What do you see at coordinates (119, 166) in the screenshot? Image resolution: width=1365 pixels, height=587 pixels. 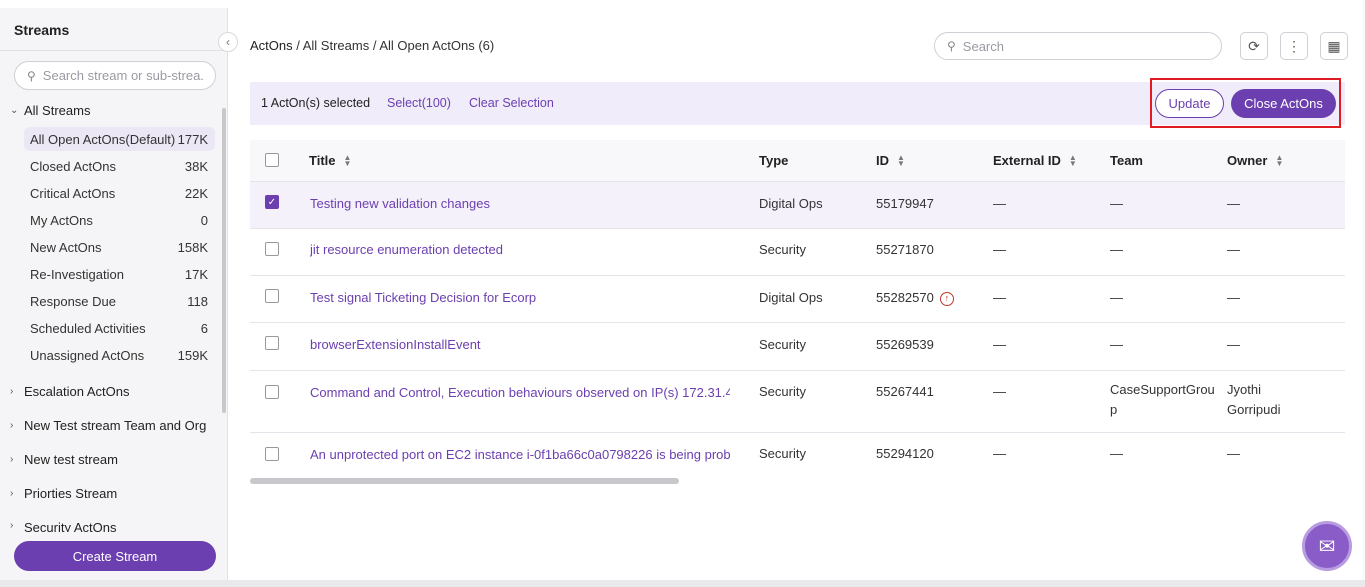 I see `sidebar-item-closed-actons: Closed ActOns 38K` at bounding box center [119, 166].